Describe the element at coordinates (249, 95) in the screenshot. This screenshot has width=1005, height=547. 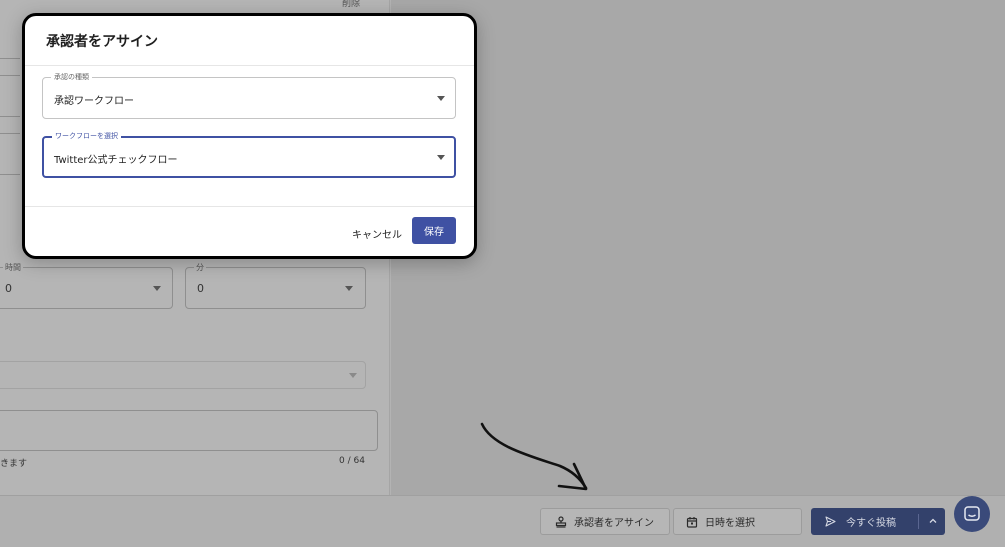
I see `approval-type-select: 承認の種類 承認ワークフロー` at that location.